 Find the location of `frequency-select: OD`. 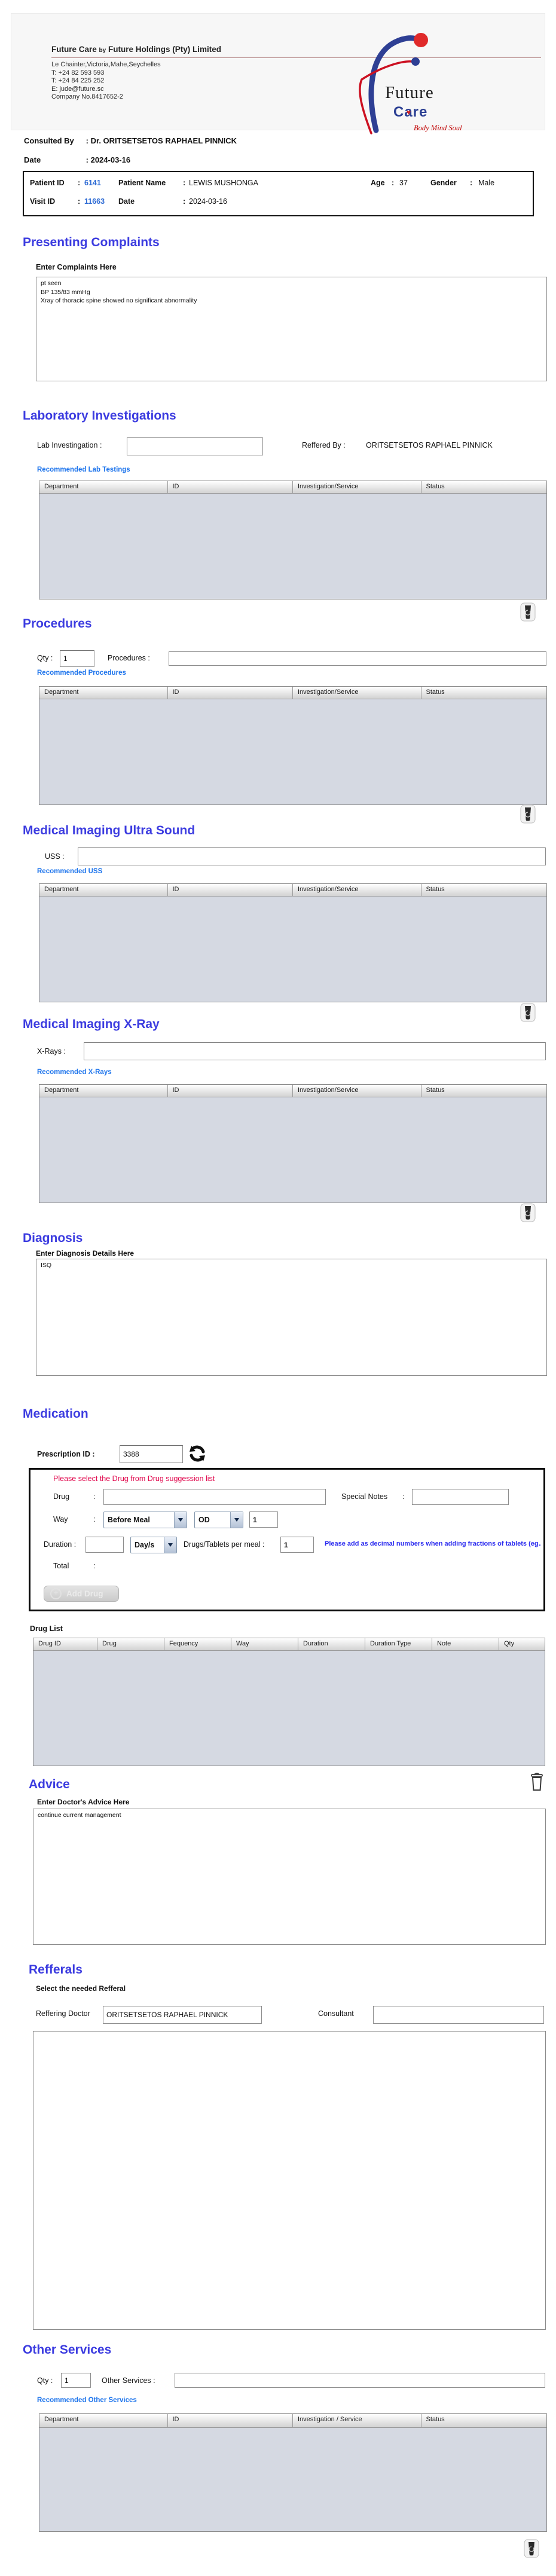

frequency-select: OD is located at coordinates (219, 1520).